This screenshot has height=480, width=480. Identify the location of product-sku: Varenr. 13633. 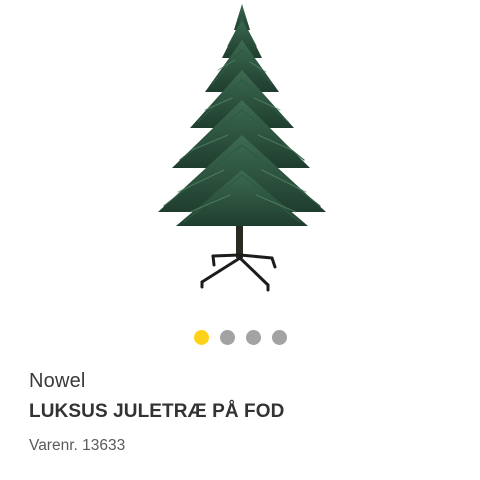
(77, 445).